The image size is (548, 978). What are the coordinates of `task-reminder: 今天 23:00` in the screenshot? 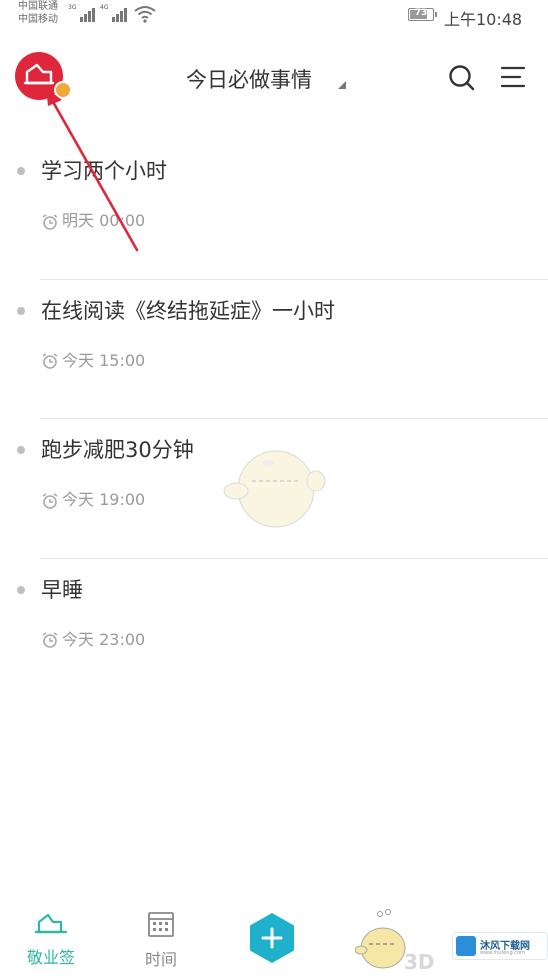 It's located at (93, 638).